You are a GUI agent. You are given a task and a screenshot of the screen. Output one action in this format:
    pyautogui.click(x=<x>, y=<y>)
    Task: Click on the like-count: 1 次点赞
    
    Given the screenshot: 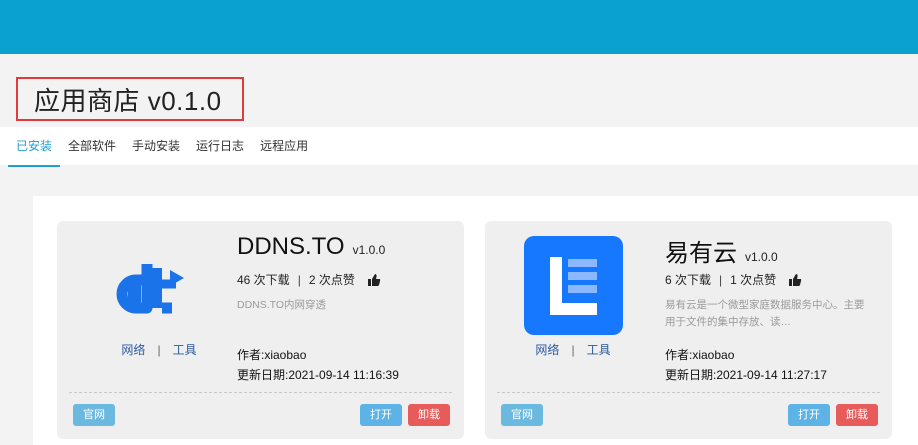 What is the action you would take?
    pyautogui.click(x=753, y=280)
    